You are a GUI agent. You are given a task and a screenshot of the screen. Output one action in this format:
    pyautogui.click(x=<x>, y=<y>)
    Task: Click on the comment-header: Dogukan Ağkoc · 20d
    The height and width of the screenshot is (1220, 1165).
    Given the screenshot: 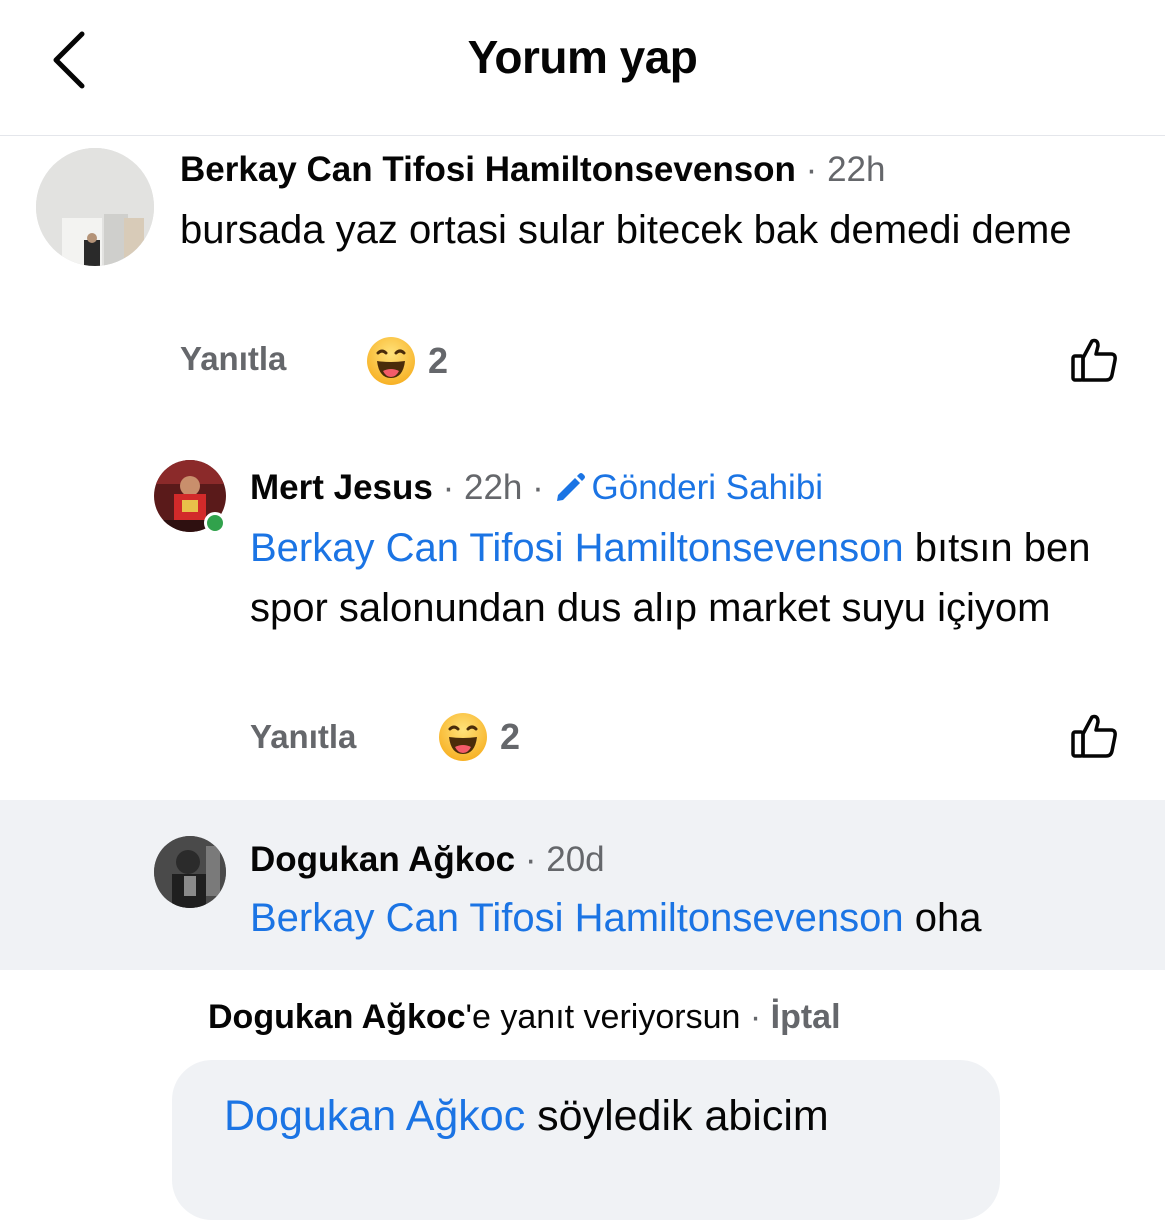 What is the action you would take?
    pyautogui.click(x=427, y=859)
    